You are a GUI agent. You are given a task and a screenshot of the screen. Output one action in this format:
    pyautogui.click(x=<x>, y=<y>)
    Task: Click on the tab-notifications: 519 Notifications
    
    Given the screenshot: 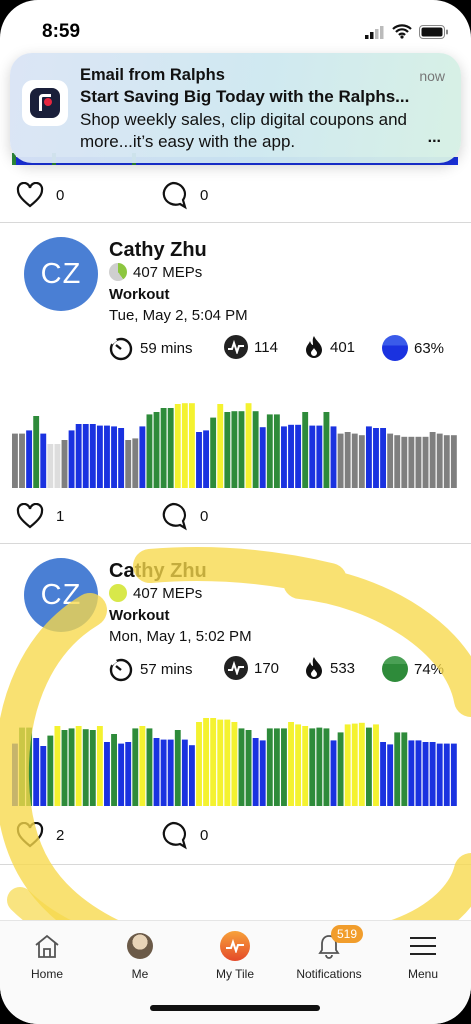 What is the action you would take?
    pyautogui.click(x=329, y=953)
    